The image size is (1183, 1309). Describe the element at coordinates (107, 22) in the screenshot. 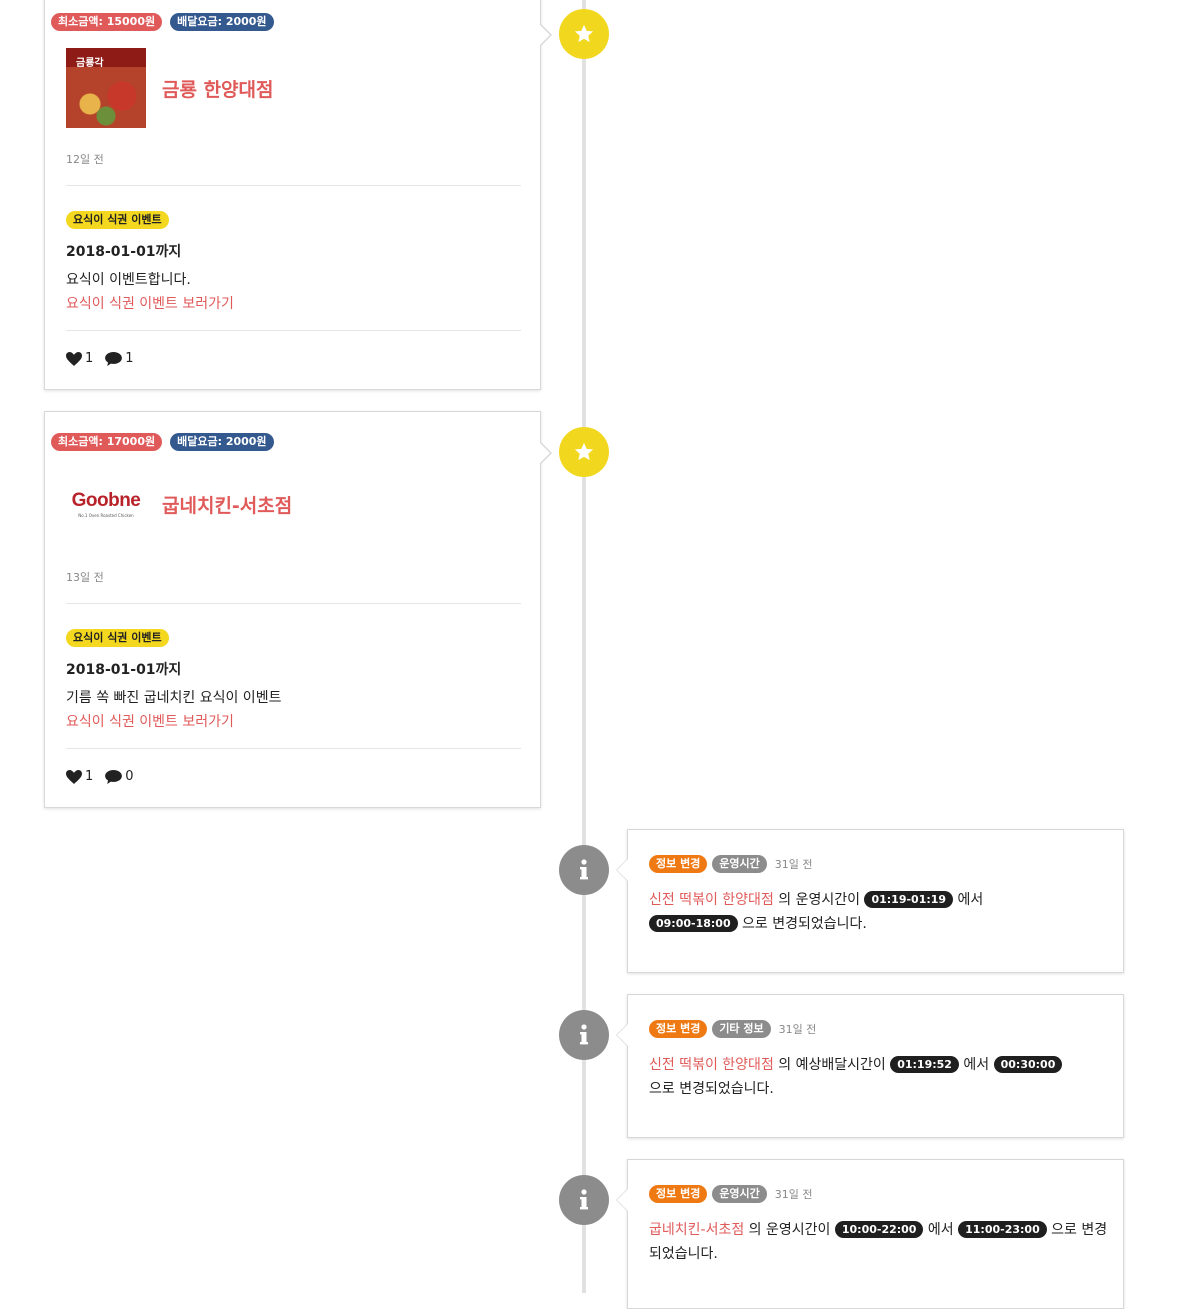

I see `min-order-badge: 최소금액: 15000원` at that location.